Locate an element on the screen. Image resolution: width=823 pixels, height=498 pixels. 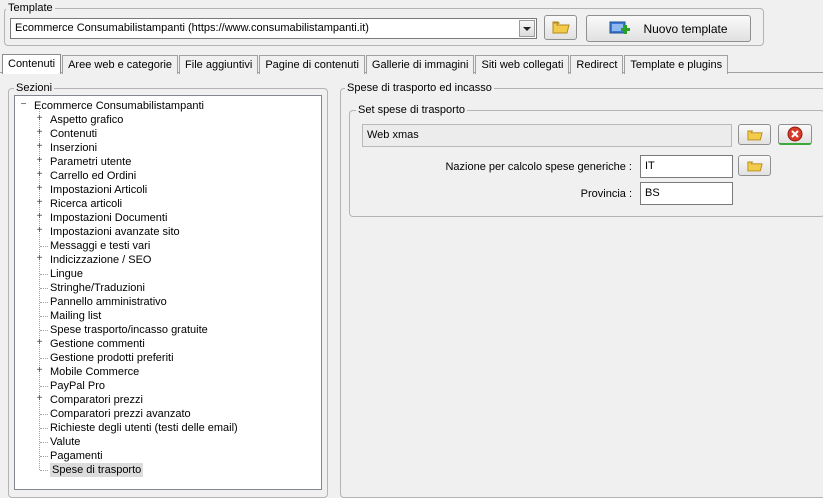
province-label: Provincia : is located at coordinates (606, 194).